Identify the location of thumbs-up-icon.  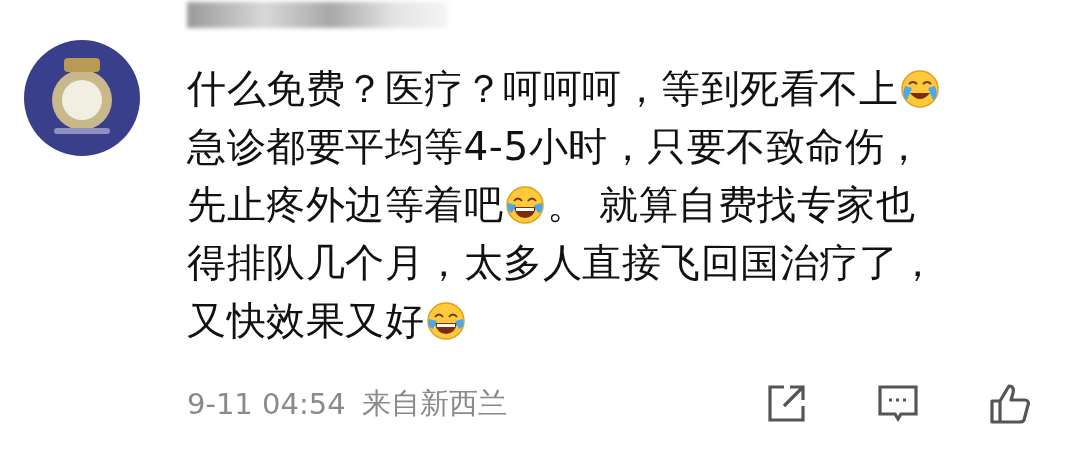
(1010, 404).